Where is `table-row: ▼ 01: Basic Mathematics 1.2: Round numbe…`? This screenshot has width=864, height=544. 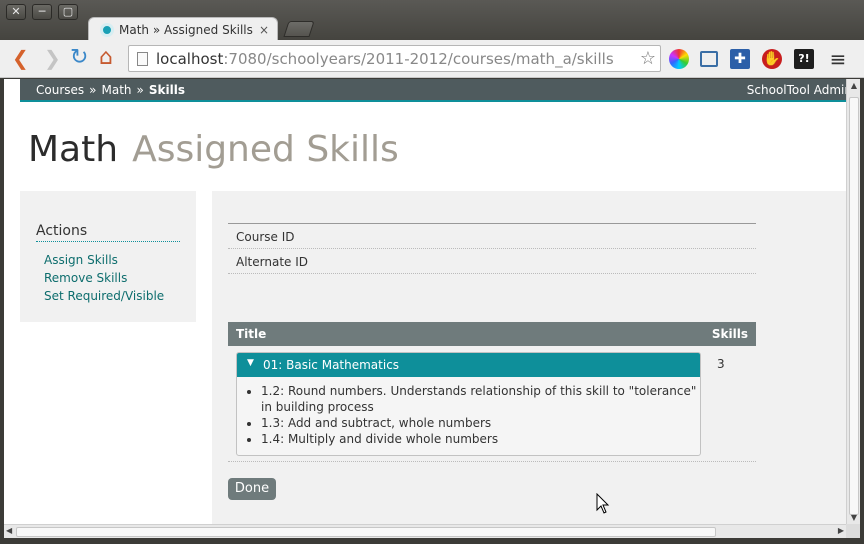 table-row: ▼ 01: Basic Mathematics 1.2: Round numbe… is located at coordinates (492, 404).